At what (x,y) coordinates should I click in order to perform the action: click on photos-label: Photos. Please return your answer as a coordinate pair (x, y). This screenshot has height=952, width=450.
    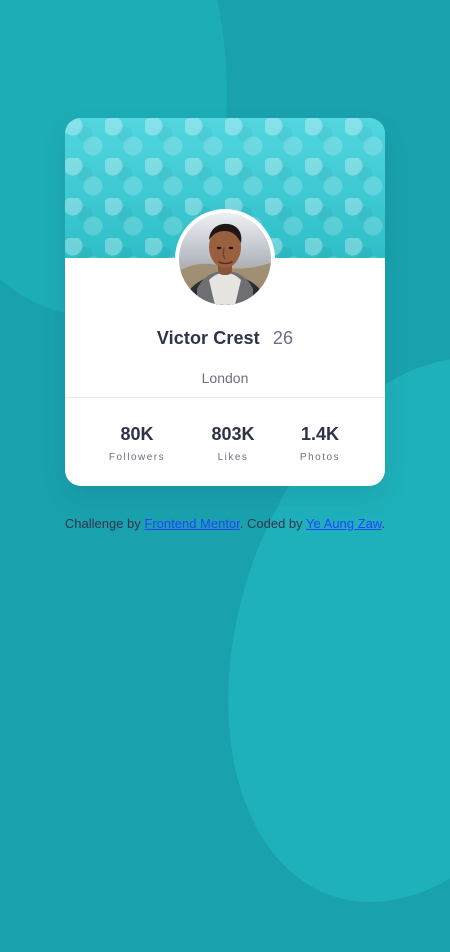
    Looking at the image, I should click on (320, 457).